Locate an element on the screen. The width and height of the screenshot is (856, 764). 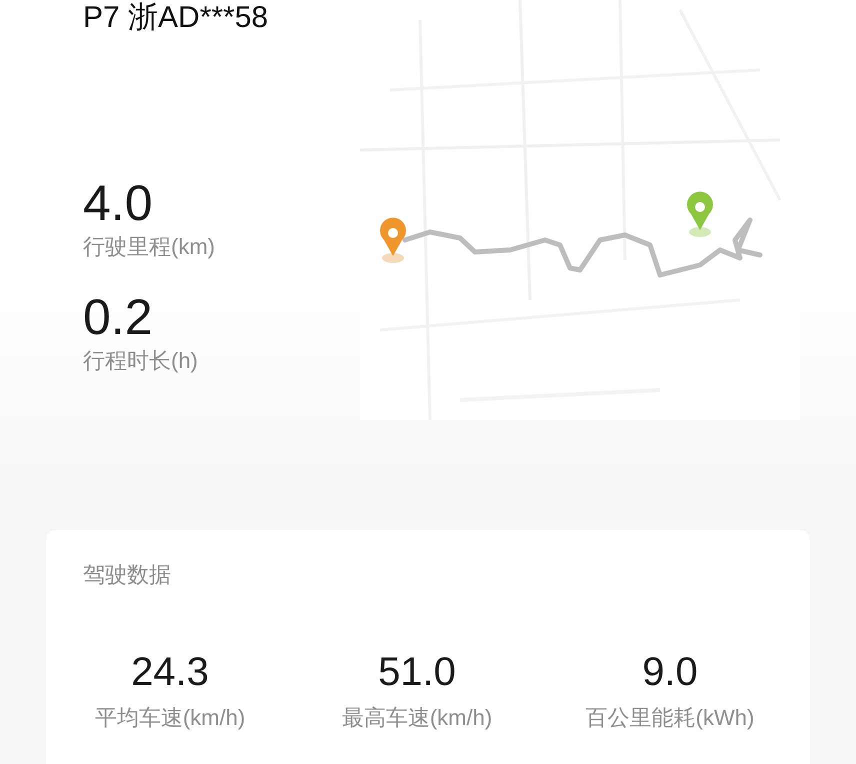
metric-value: 9.0 is located at coordinates (670, 672).